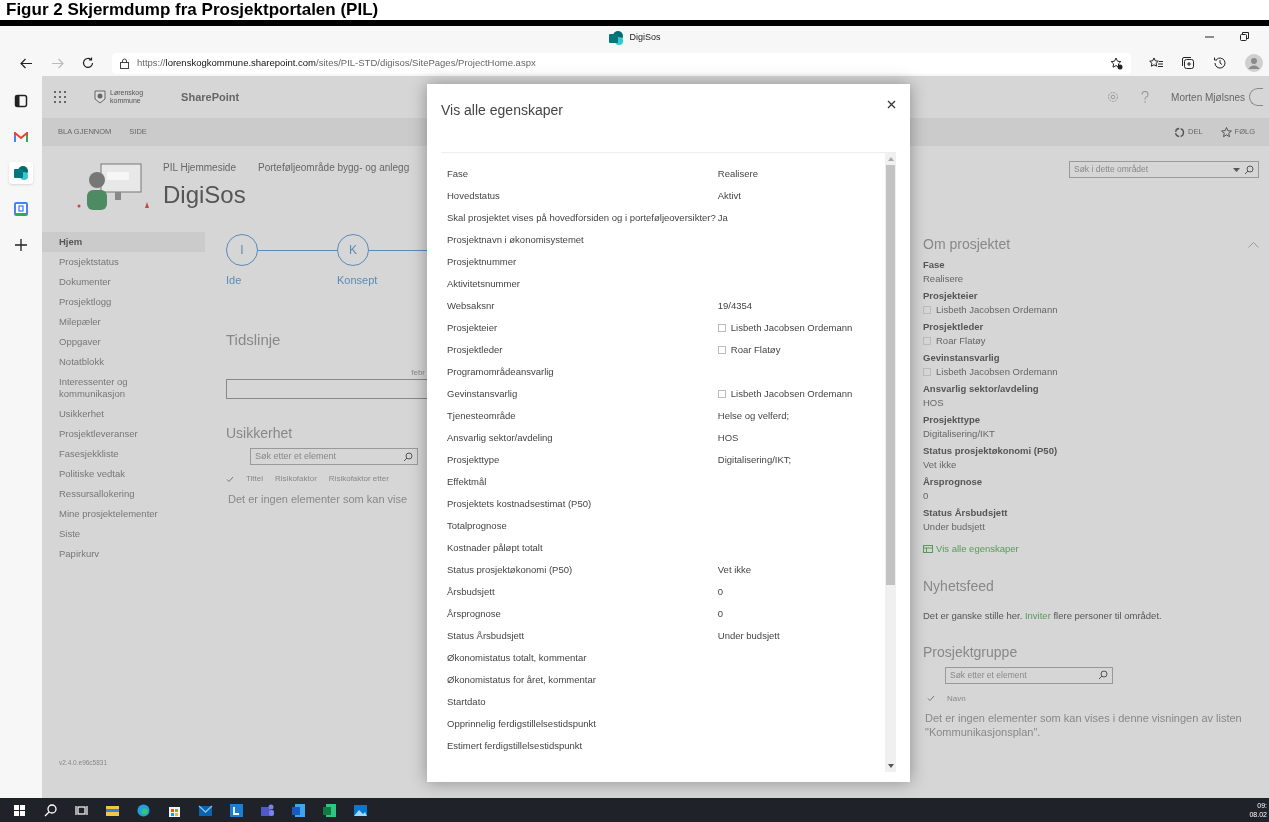 The image size is (1269, 822). What do you see at coordinates (959, 434) in the screenshot?
I see `property-value: Digitalisering/IKT` at bounding box center [959, 434].